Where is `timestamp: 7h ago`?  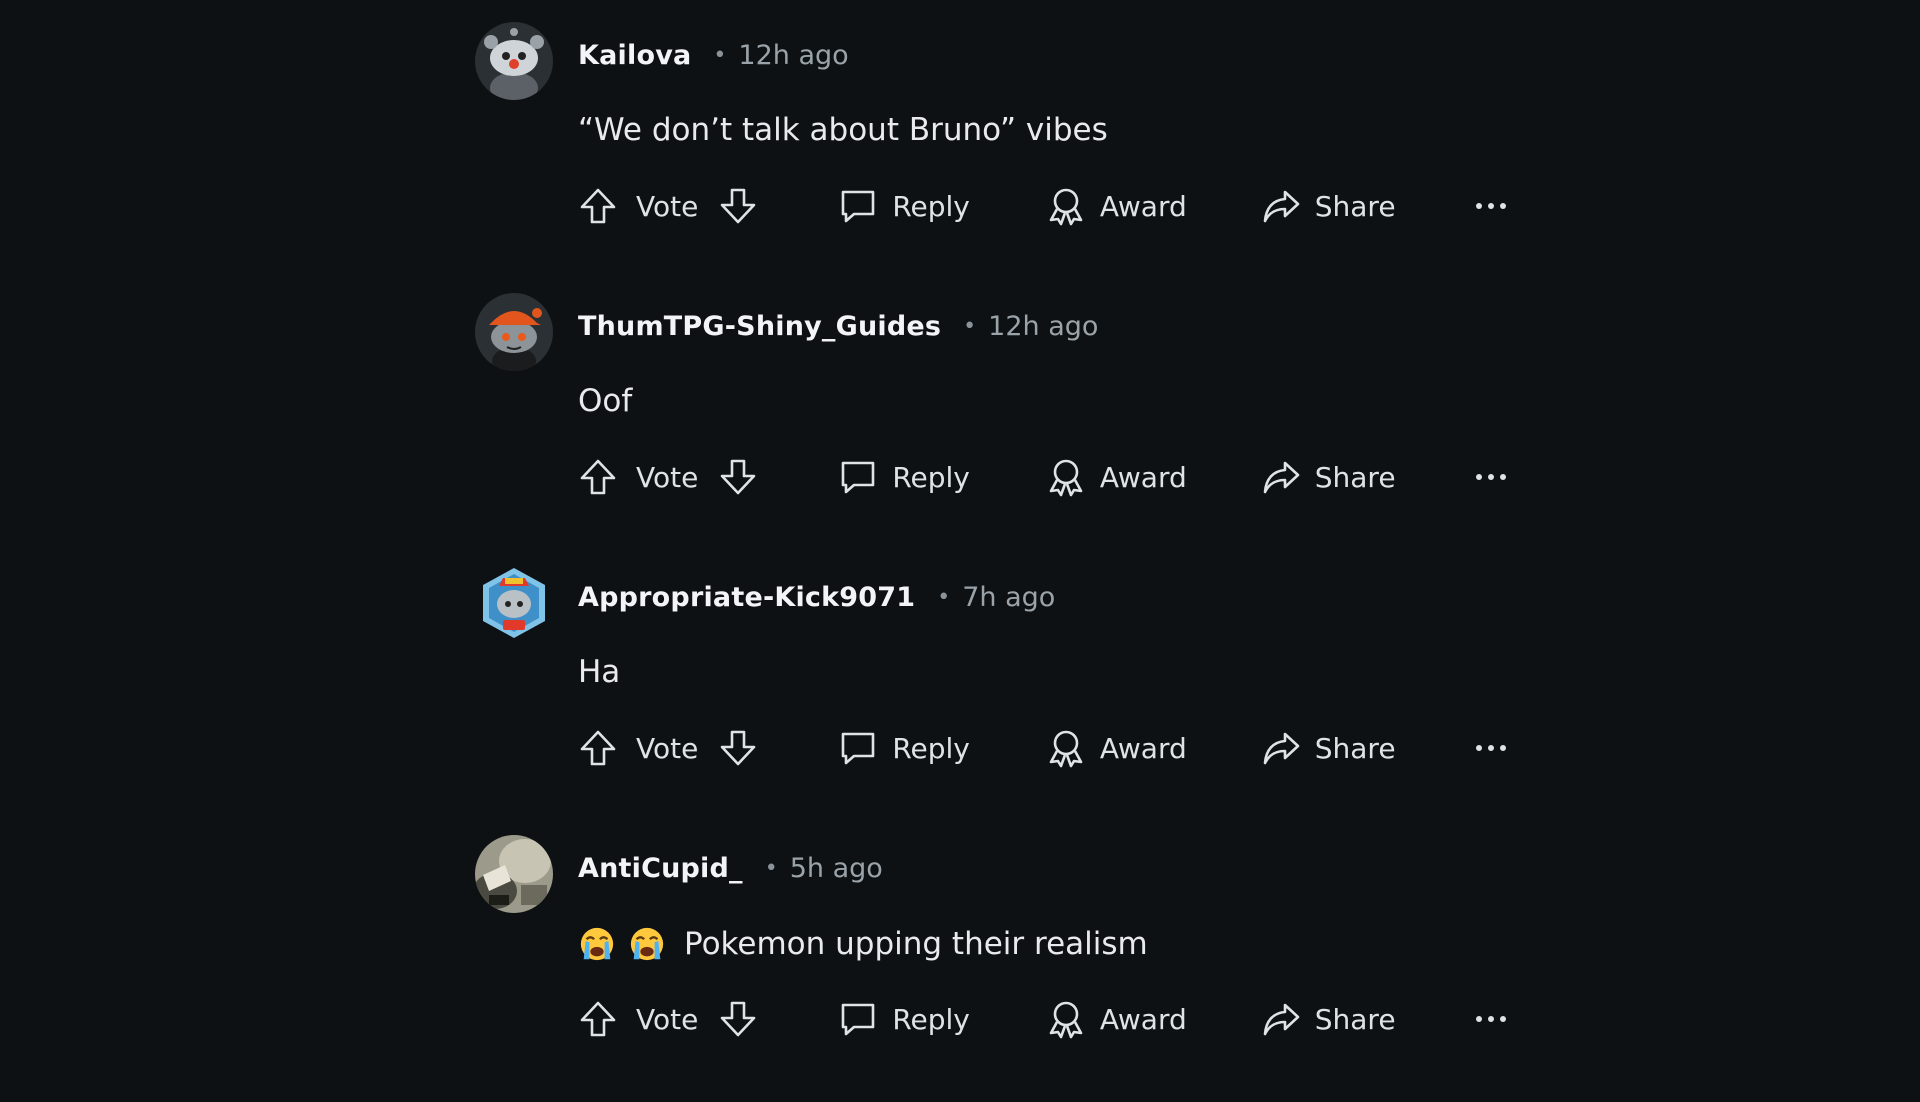 timestamp: 7h ago is located at coordinates (1008, 597).